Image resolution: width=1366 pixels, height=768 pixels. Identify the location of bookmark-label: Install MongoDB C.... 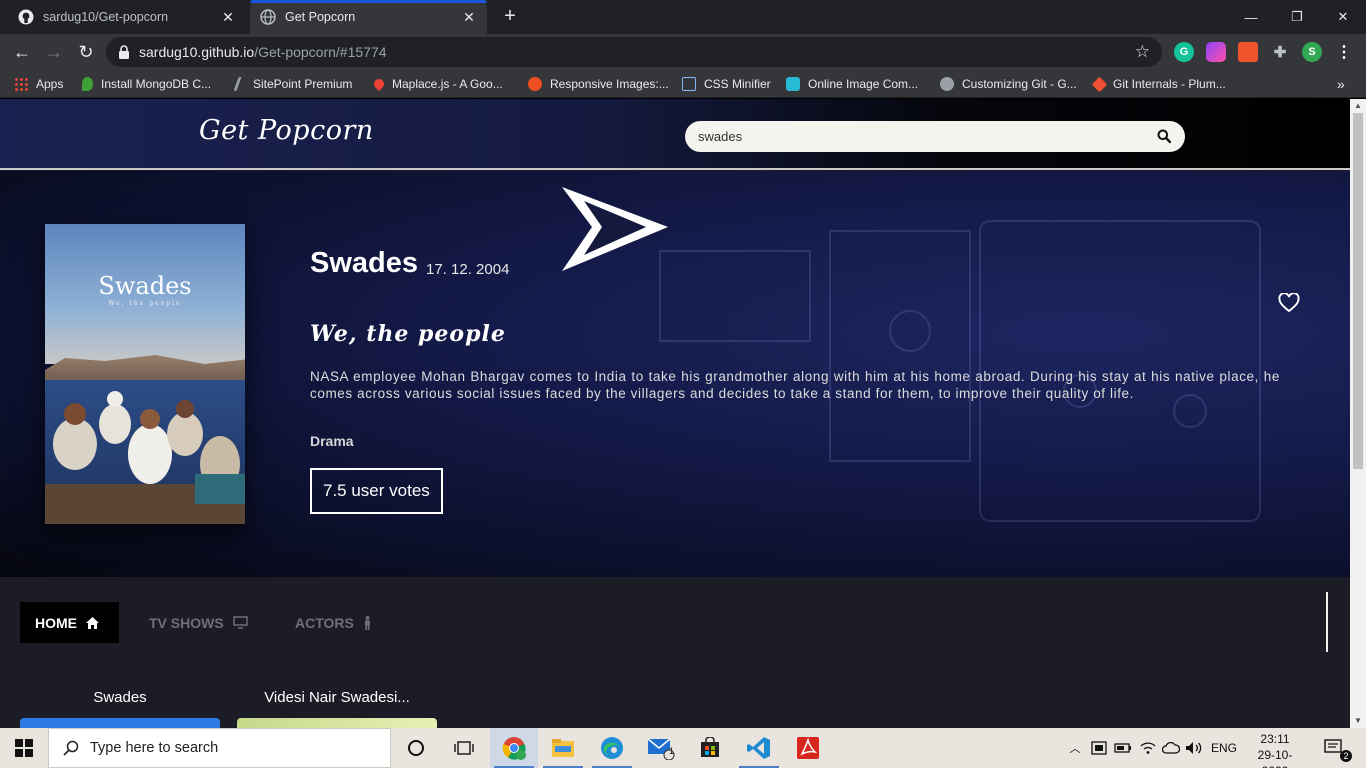
(156, 84).